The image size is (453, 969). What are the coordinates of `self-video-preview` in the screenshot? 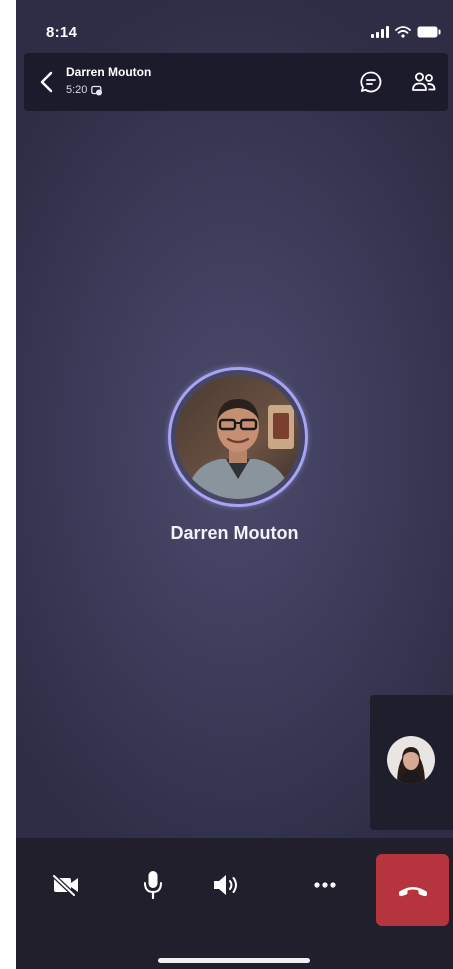 It's located at (411, 762).